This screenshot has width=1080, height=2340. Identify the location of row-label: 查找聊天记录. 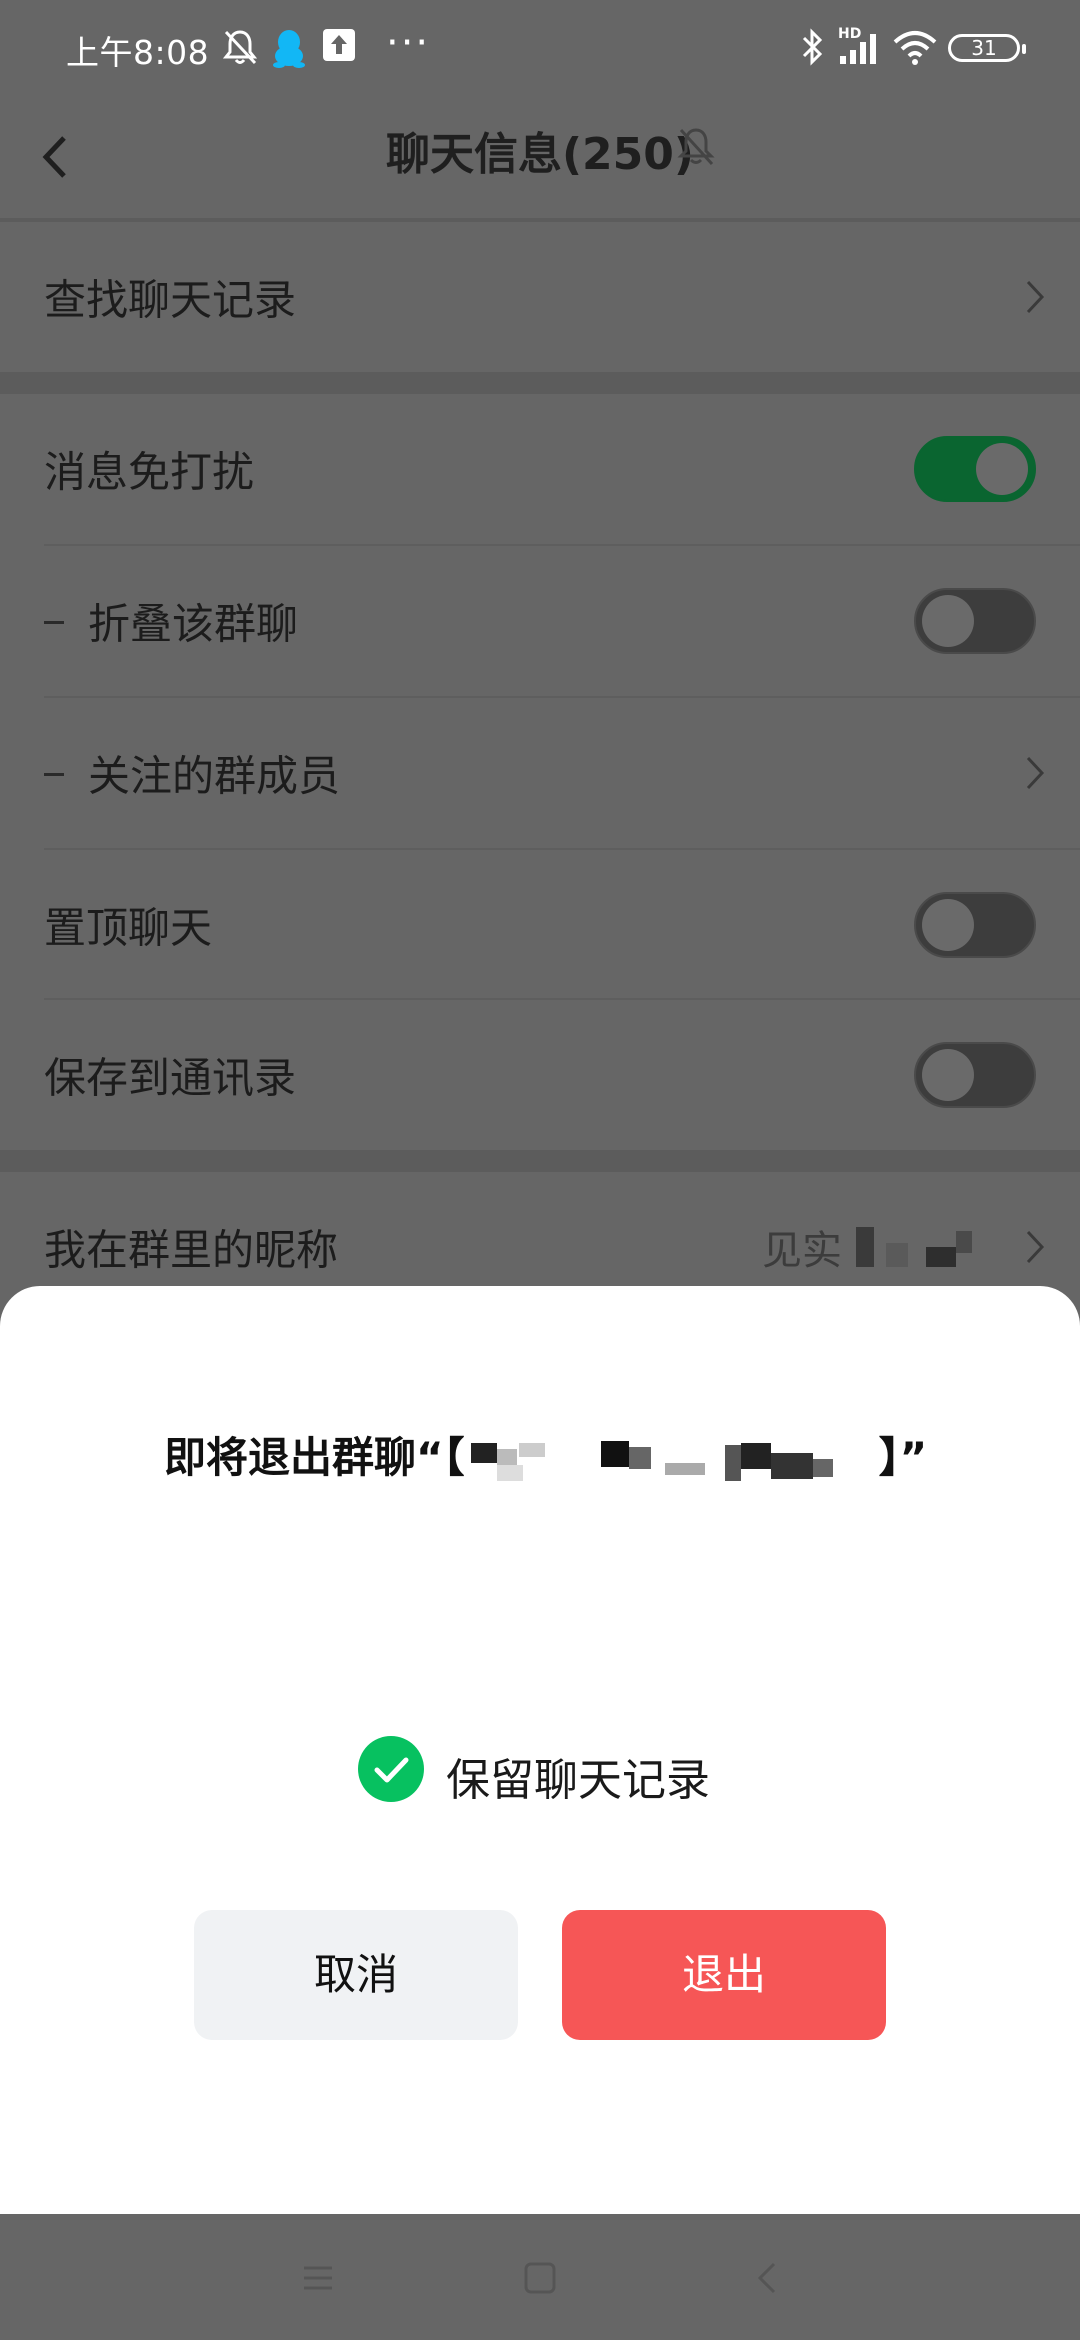
(170, 300).